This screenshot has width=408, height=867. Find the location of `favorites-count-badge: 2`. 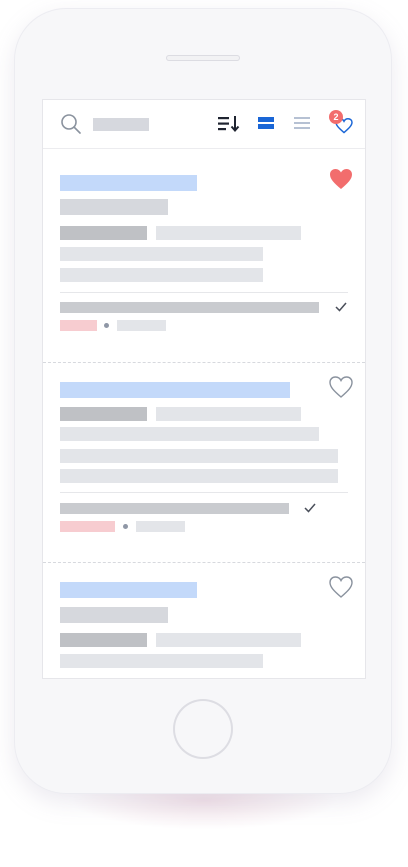

favorites-count-badge: 2 is located at coordinates (336, 117).